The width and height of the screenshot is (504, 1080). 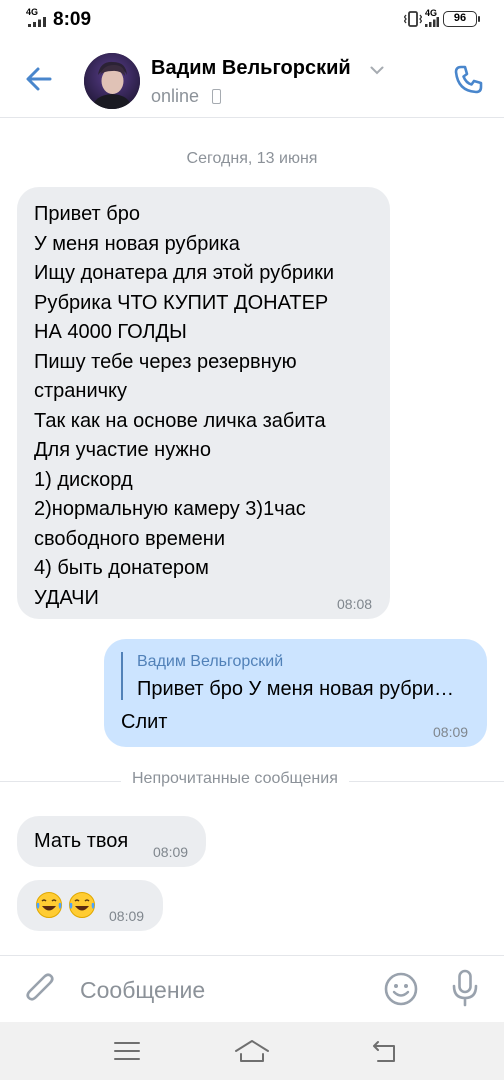 I want to click on unread-divider: Непрочитанные сообщения, so click(x=235, y=779).